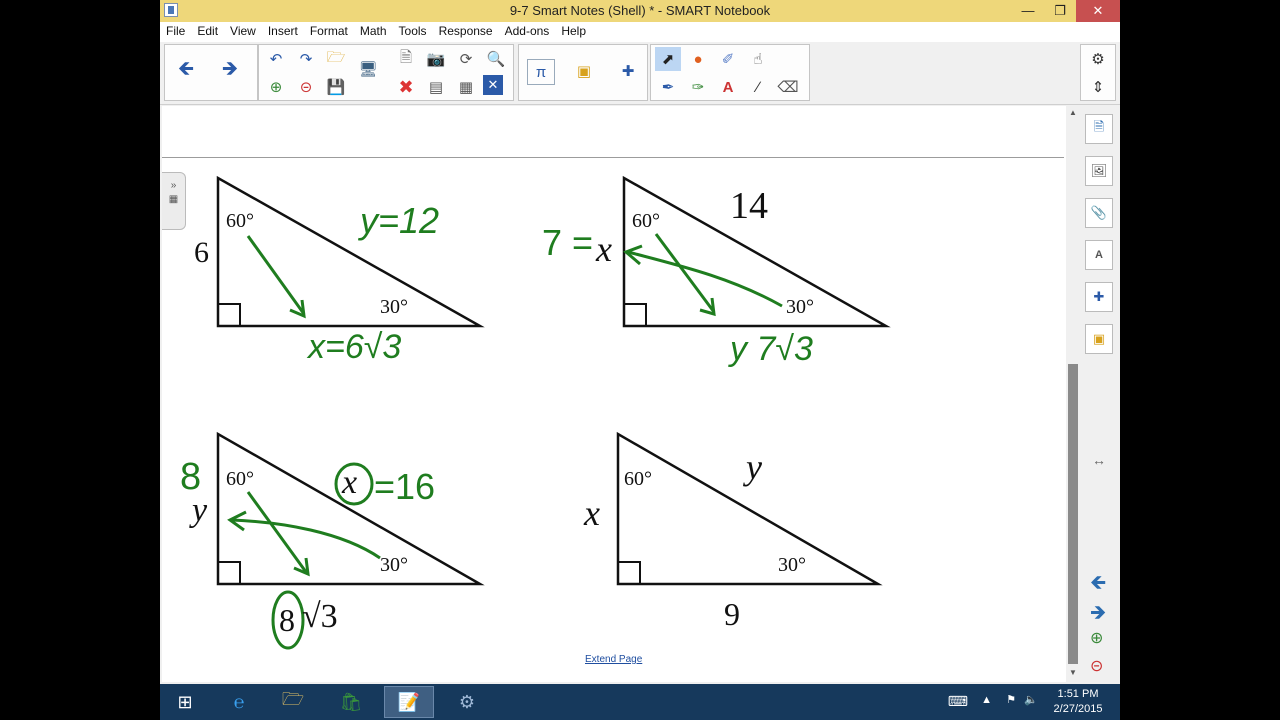 Image resolution: width=1280 pixels, height=720 pixels. Describe the element at coordinates (306, 87) in the screenshot. I see `delete-page-icon: ⊝` at that location.